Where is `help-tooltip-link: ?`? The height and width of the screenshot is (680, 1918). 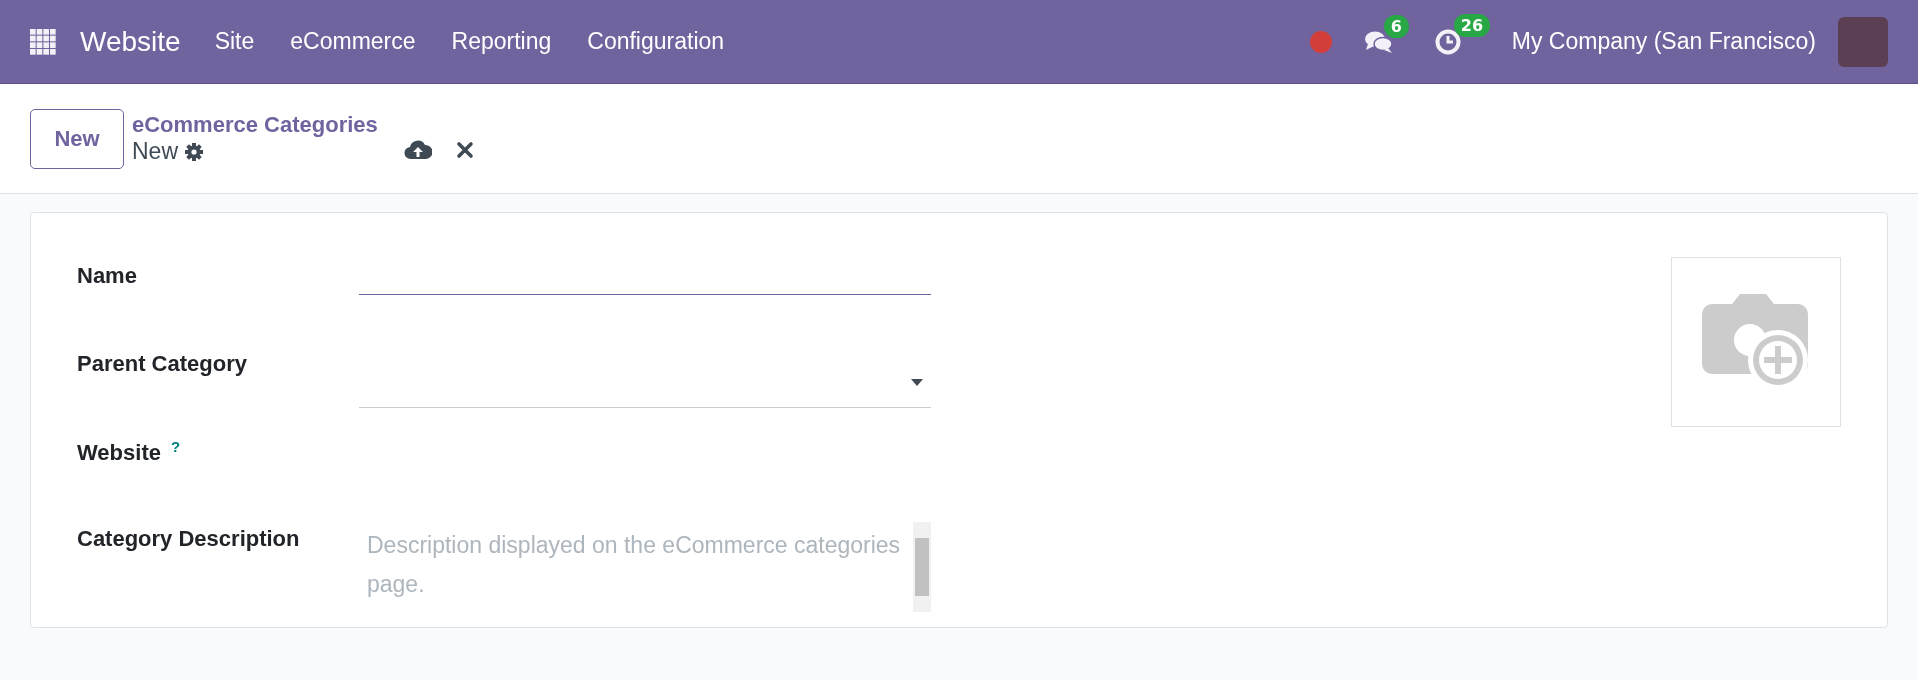 help-tooltip-link: ? is located at coordinates (176, 446).